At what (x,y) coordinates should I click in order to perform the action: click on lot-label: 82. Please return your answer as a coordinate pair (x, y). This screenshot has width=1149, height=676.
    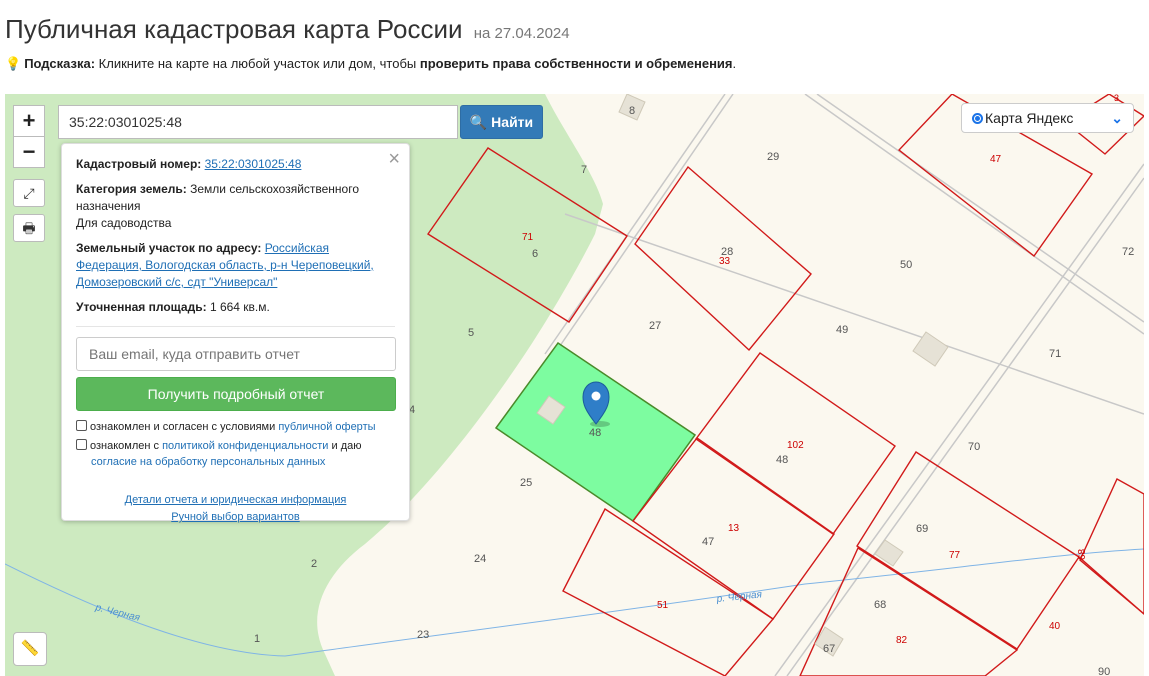
    Looking at the image, I should click on (902, 640).